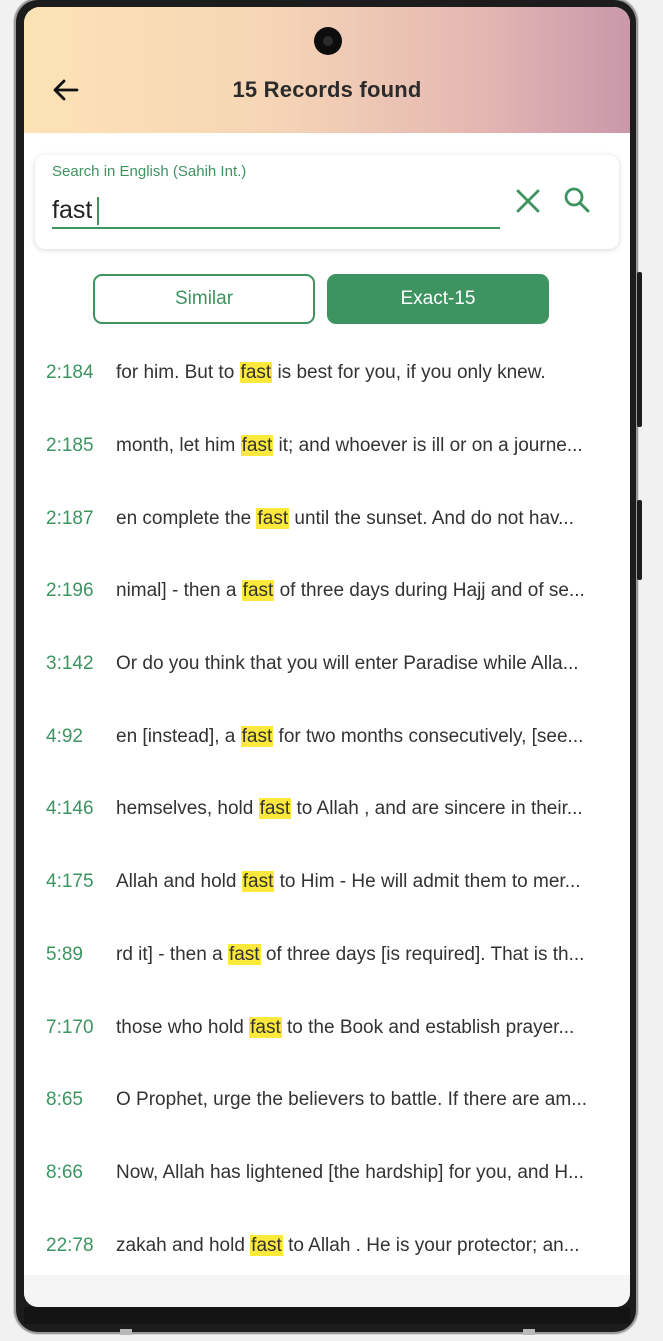 This screenshot has width=663, height=1341. I want to click on front-camera, so click(328, 41).